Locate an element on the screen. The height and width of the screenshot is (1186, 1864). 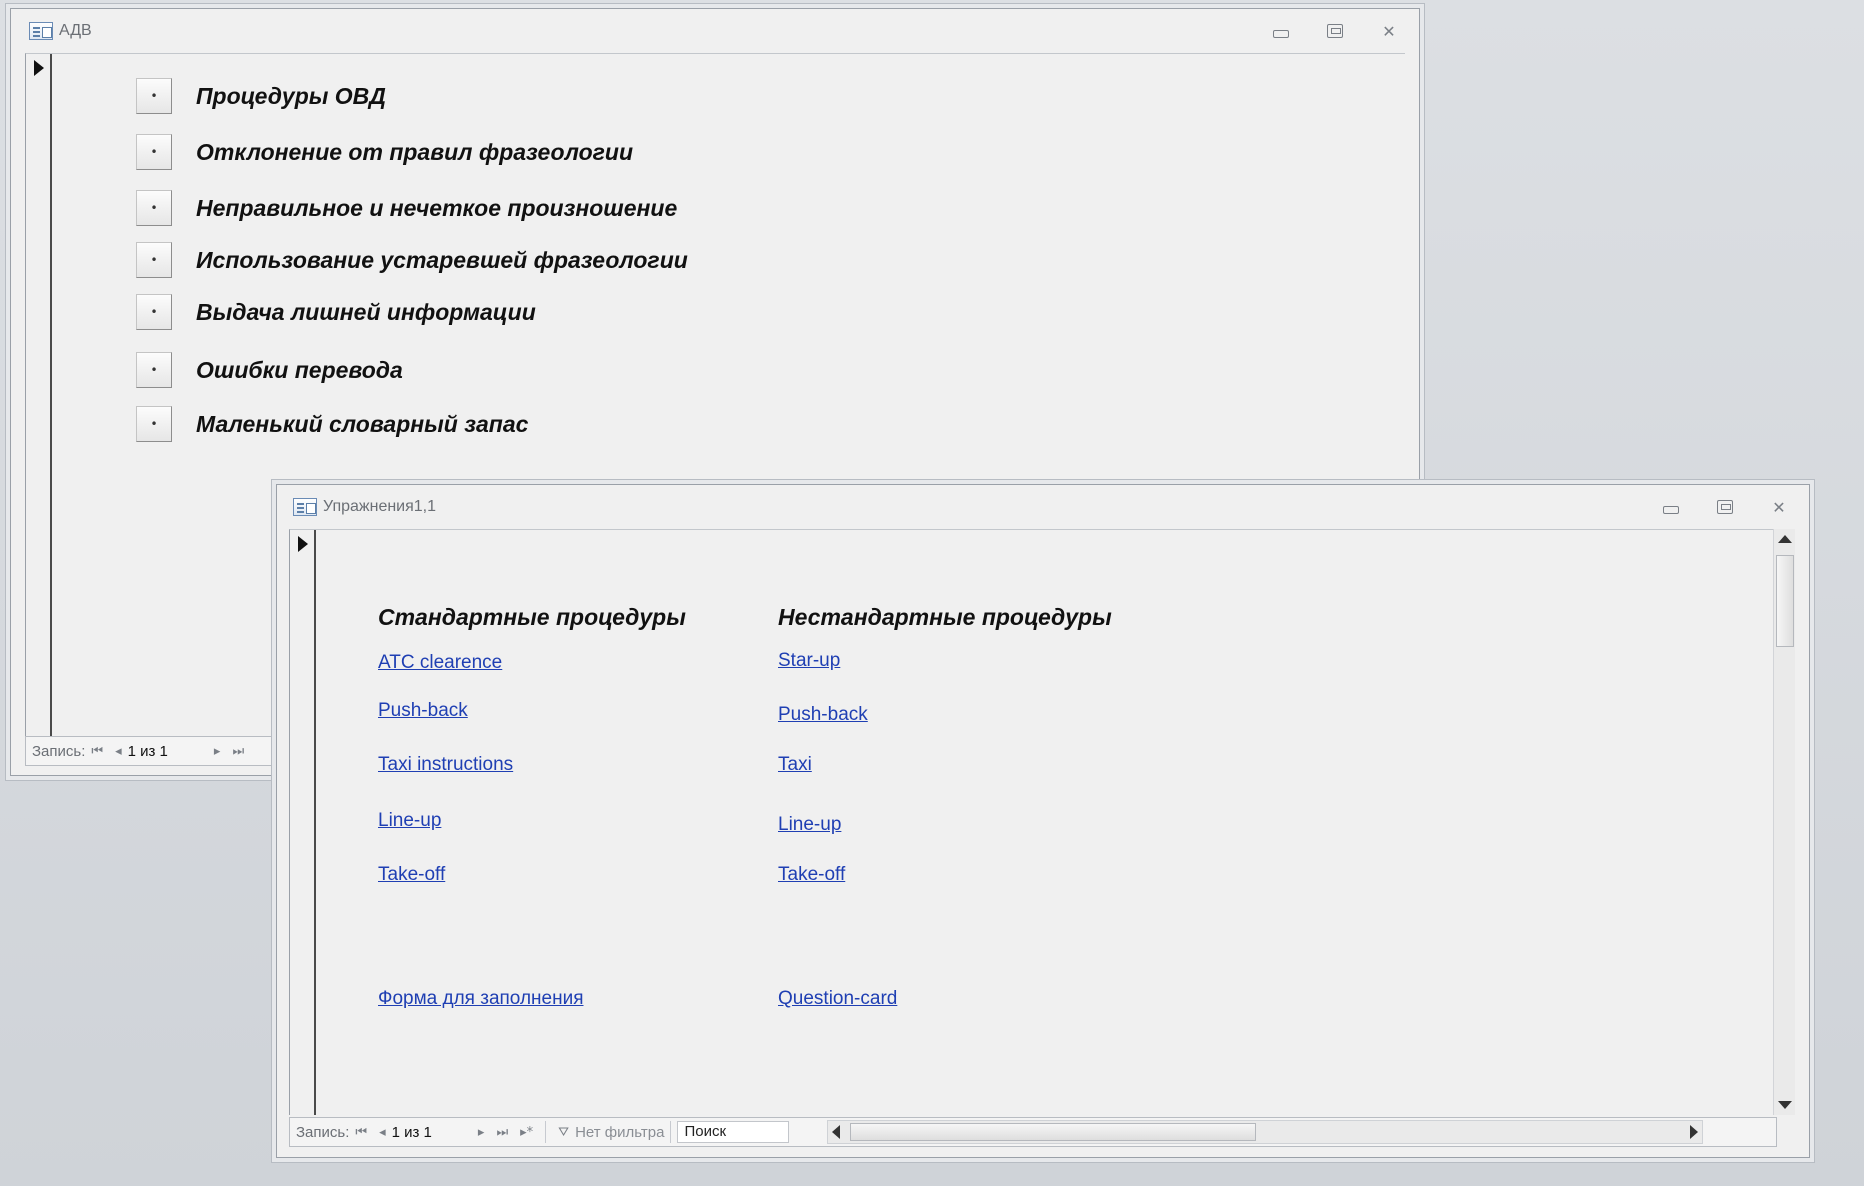
menu-label: Отклонение от правил фразеологии is located at coordinates (415, 151).